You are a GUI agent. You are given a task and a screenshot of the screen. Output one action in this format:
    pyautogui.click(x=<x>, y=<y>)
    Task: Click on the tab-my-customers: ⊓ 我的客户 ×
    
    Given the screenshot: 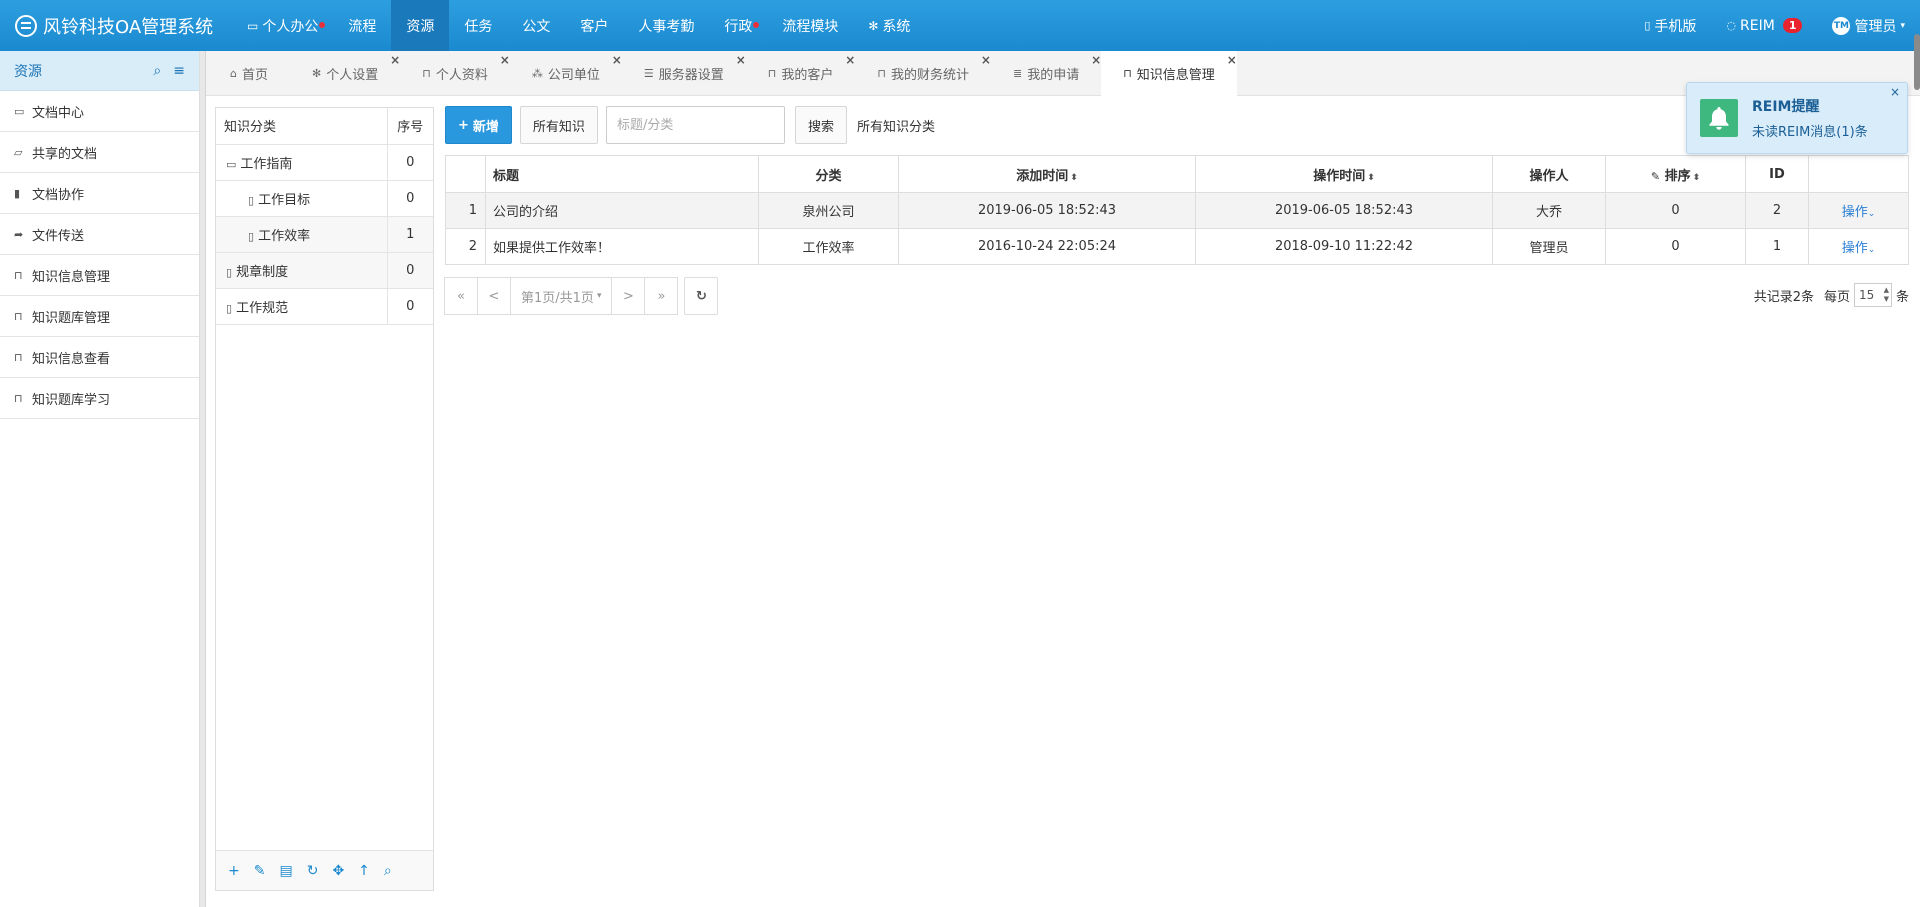 What is the action you would take?
    pyautogui.click(x=801, y=73)
    